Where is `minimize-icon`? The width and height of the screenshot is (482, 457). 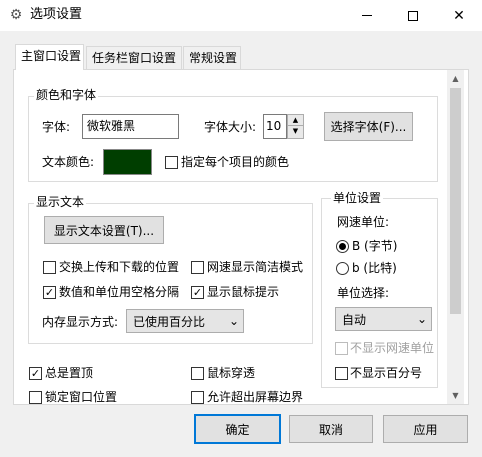
minimize-icon is located at coordinates (367, 15).